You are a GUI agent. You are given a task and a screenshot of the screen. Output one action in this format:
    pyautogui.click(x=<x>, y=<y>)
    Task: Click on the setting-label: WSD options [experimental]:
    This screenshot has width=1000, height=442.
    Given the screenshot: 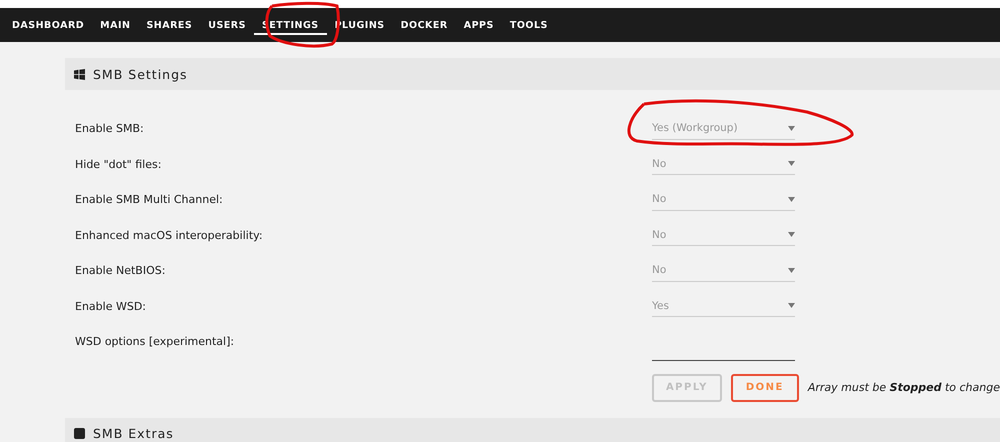 What is the action you would take?
    pyautogui.click(x=155, y=341)
    